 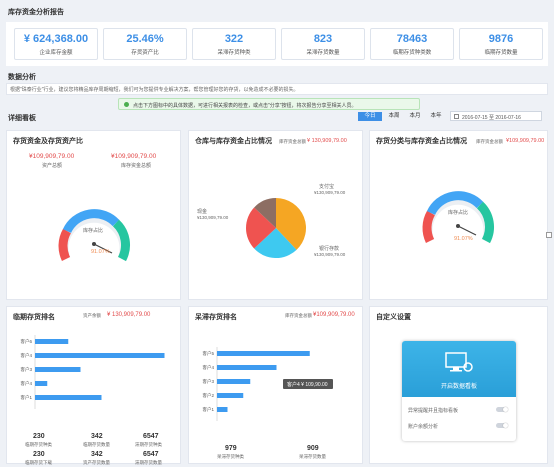 I want to click on panel1-title: 存货资金及存货资产比, so click(x=48, y=141).